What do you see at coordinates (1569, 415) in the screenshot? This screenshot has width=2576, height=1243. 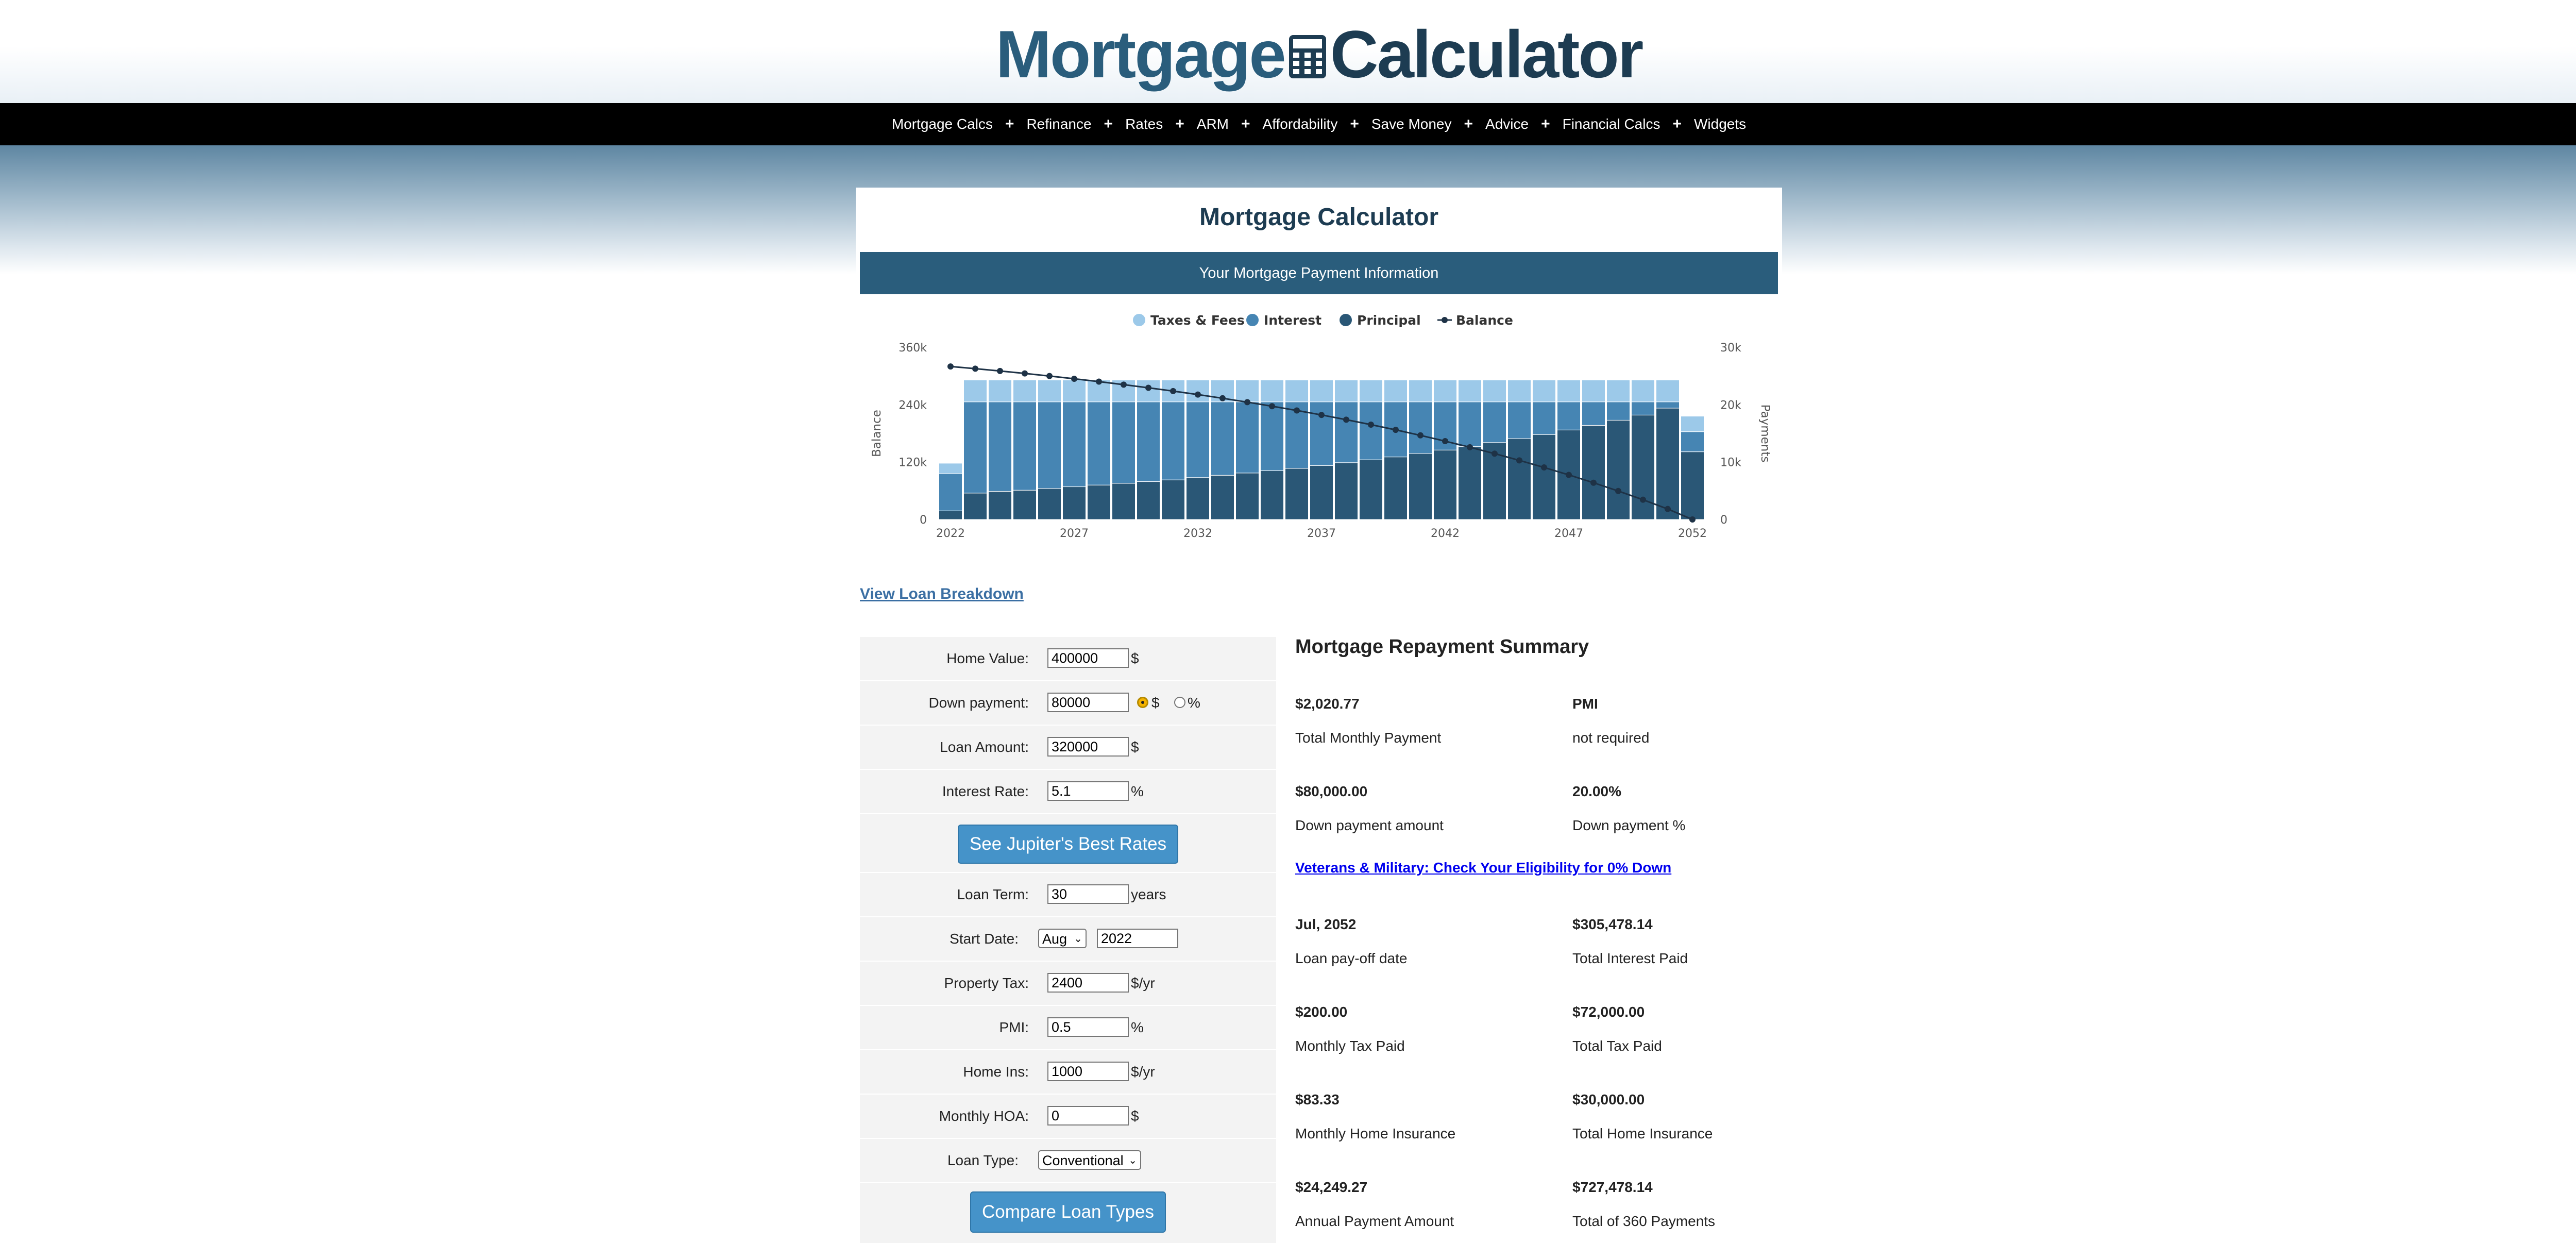 I see `bar-interest-2047` at bounding box center [1569, 415].